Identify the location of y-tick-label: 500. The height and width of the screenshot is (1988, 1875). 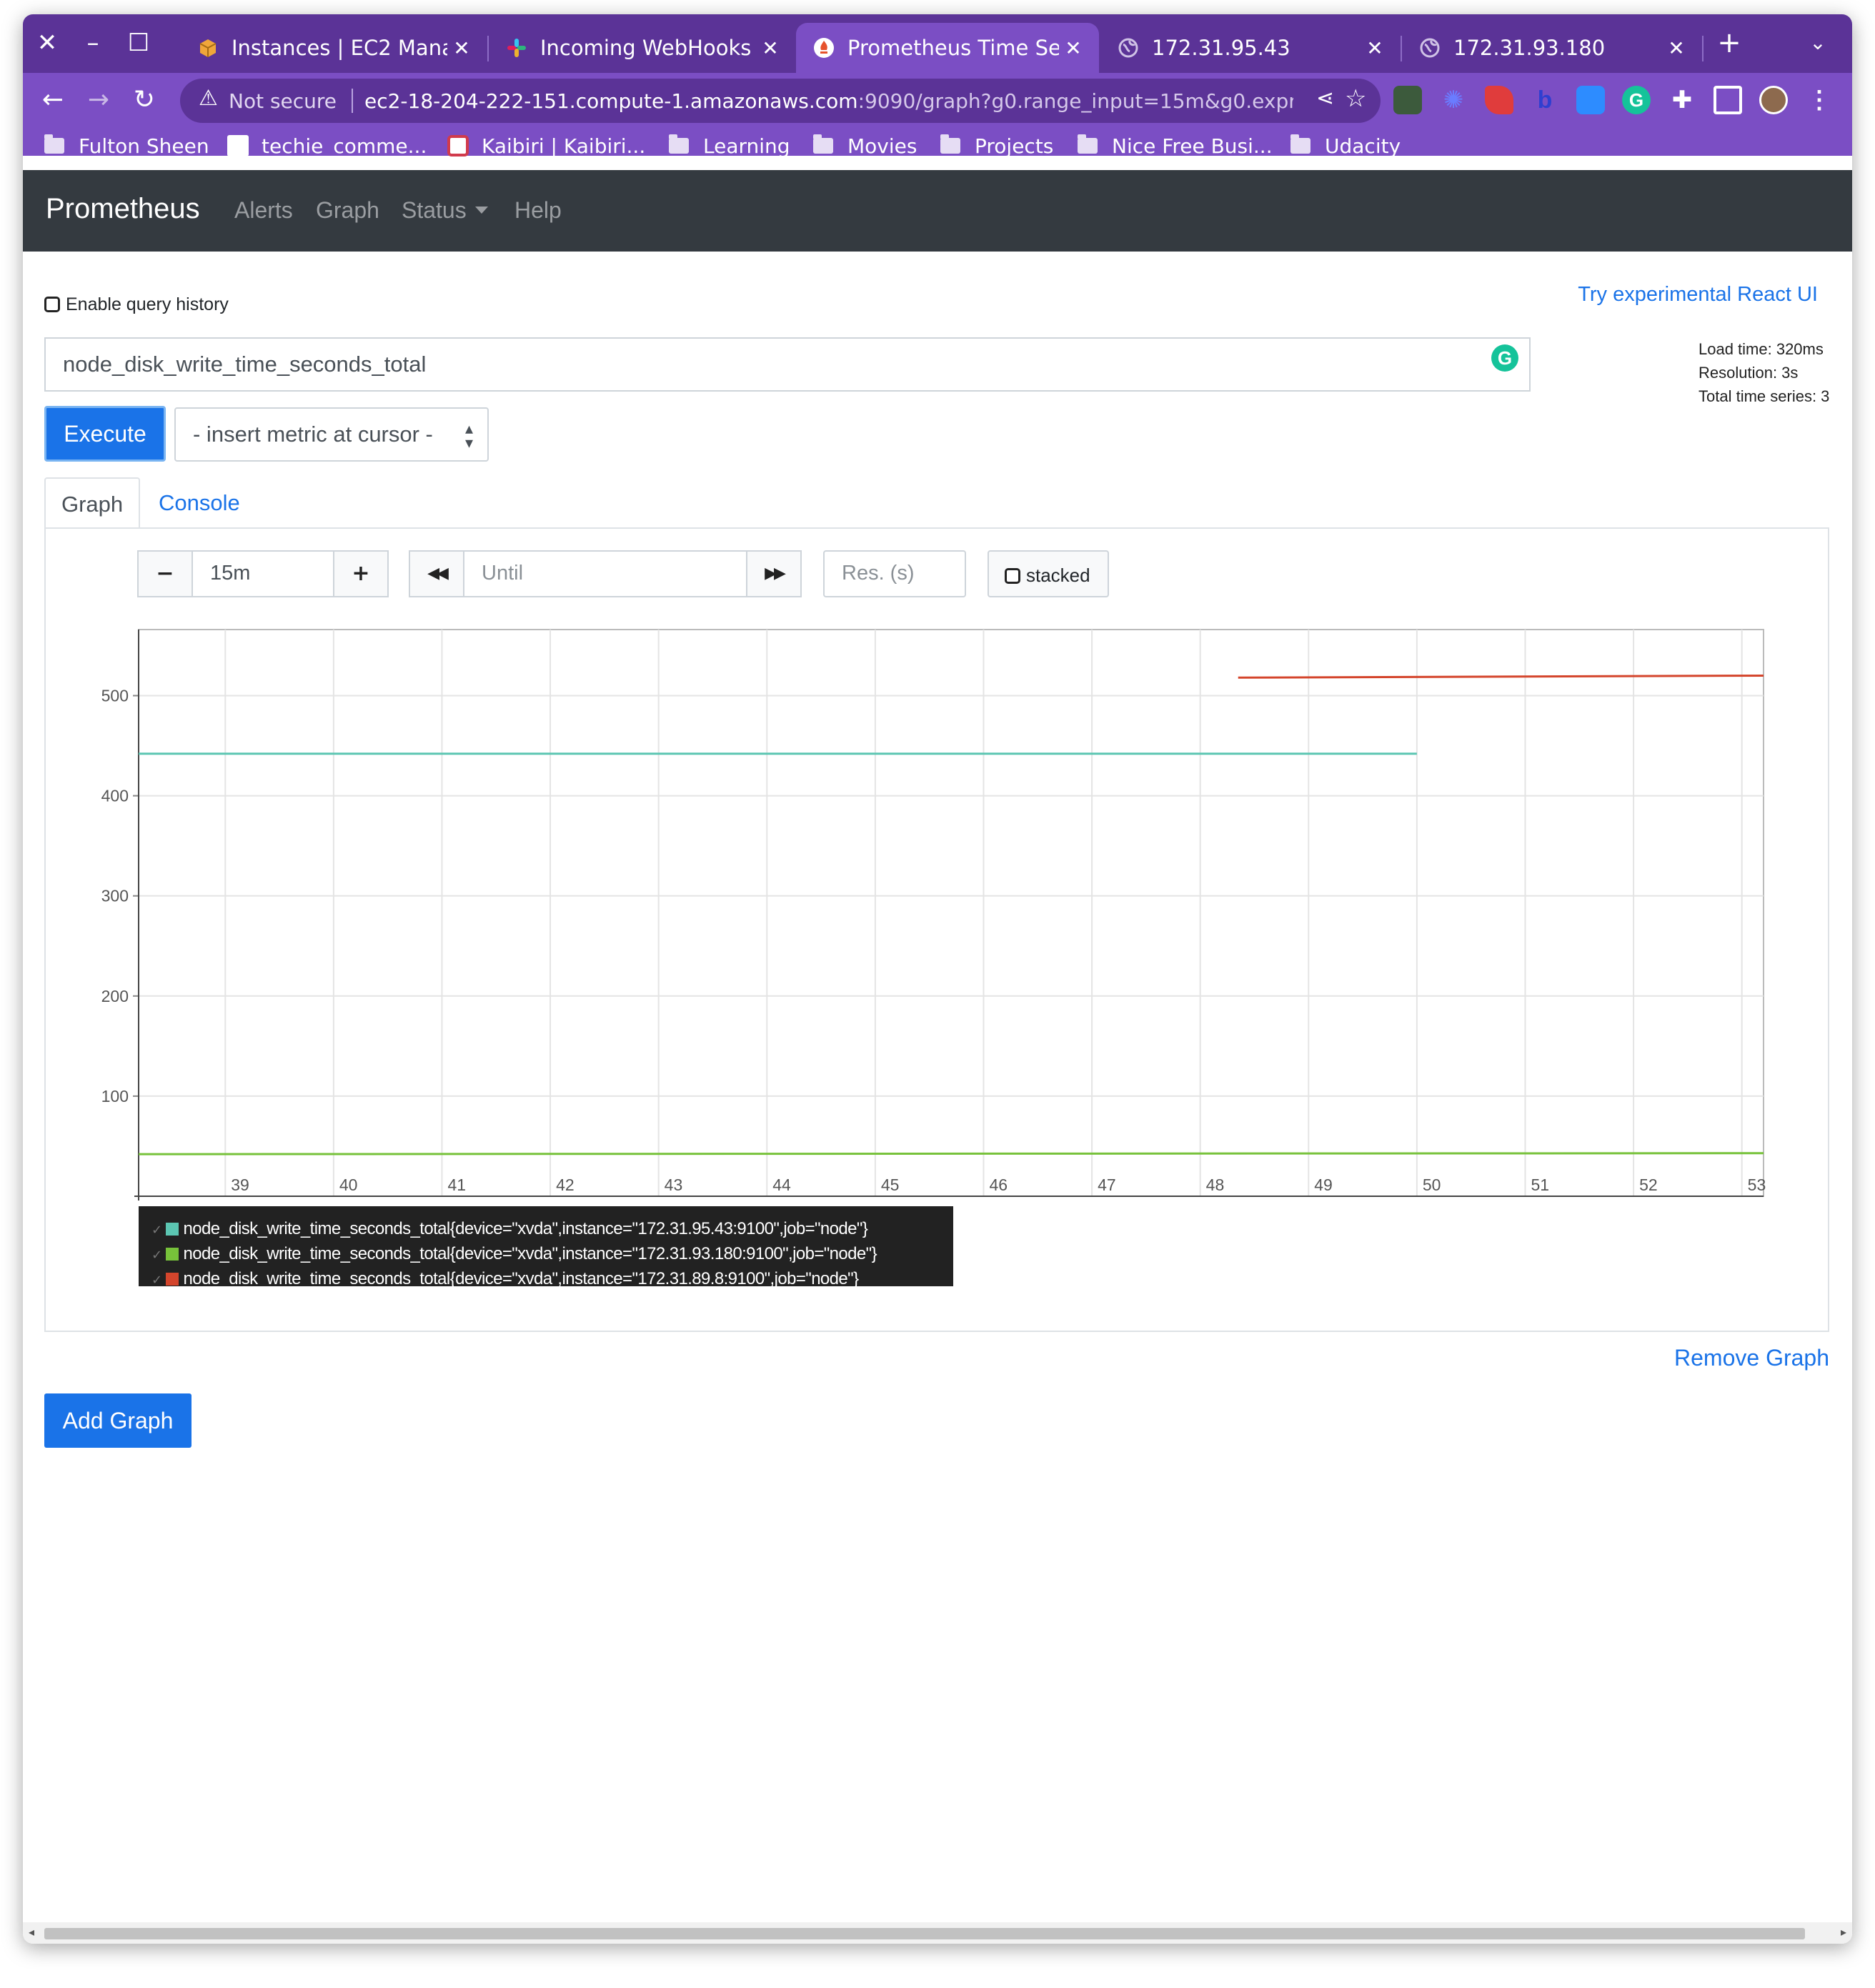
(115, 695).